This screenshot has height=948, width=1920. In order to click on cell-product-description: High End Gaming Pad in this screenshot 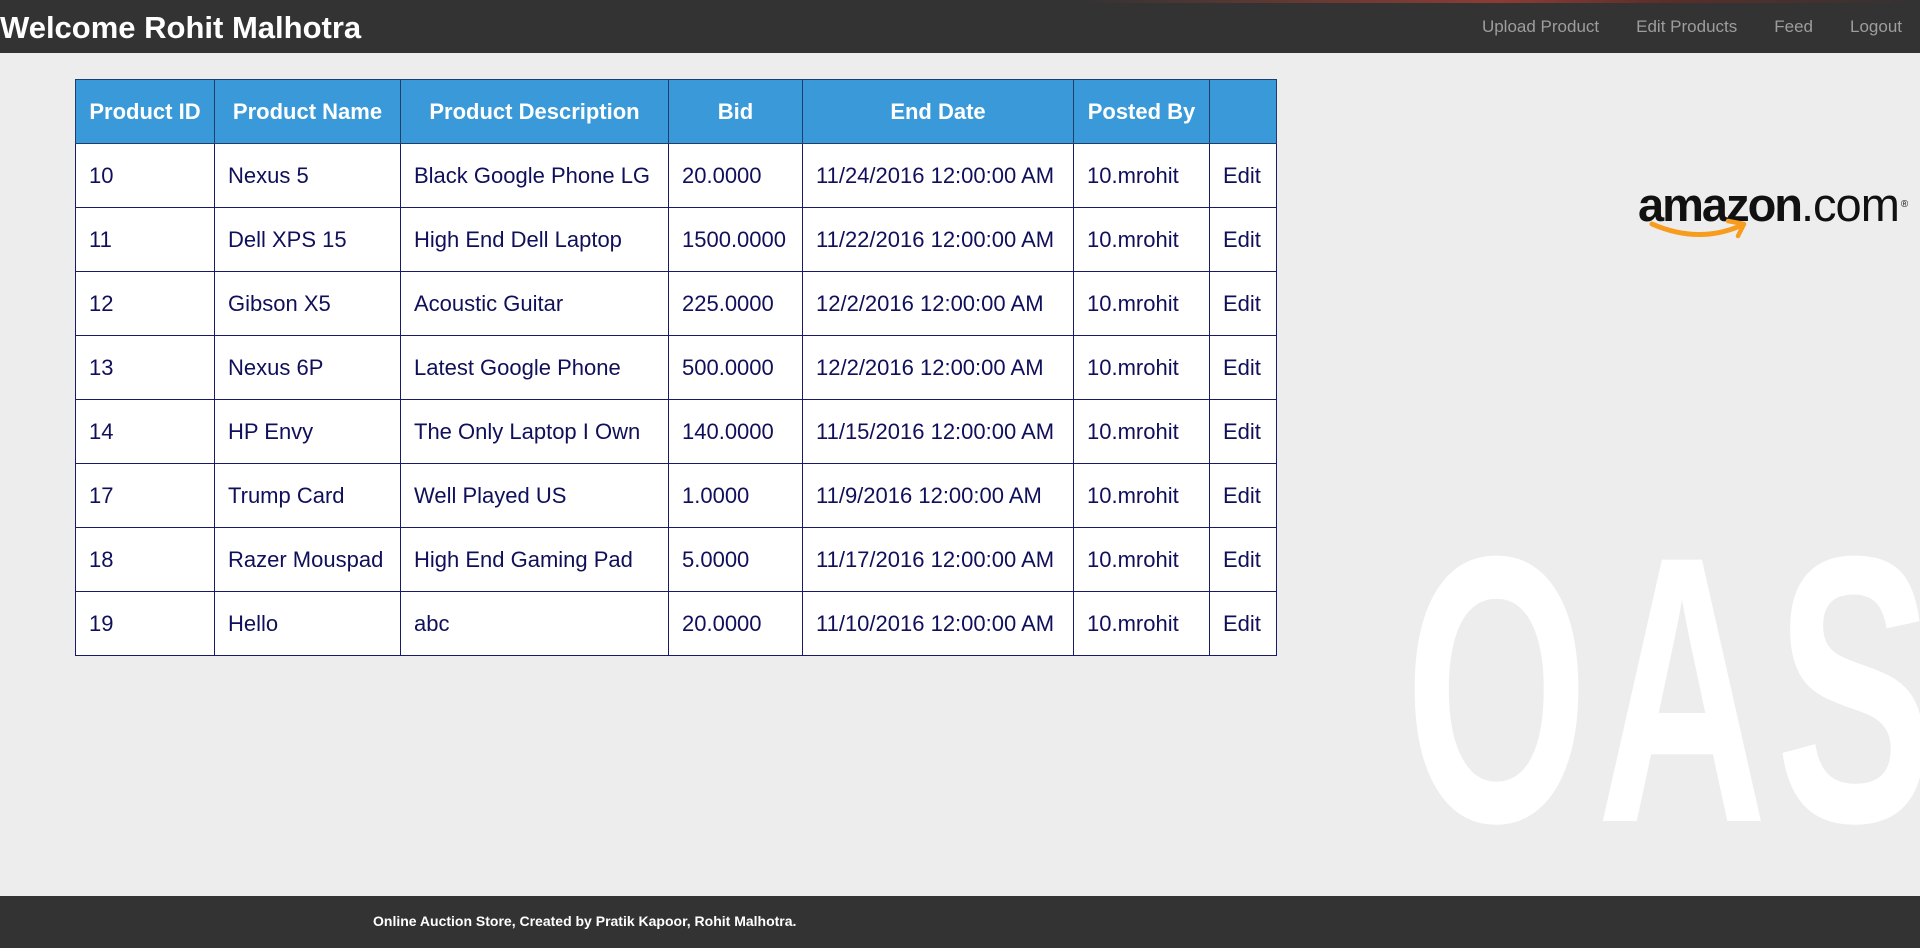, I will do `click(534, 559)`.